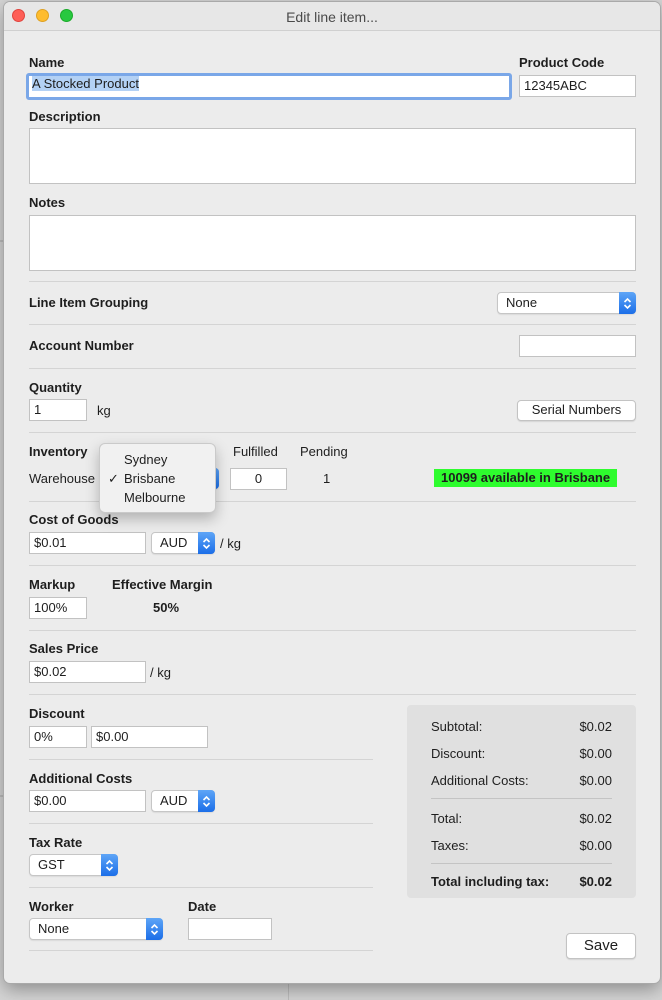  I want to click on description-label: Description, so click(65, 116).